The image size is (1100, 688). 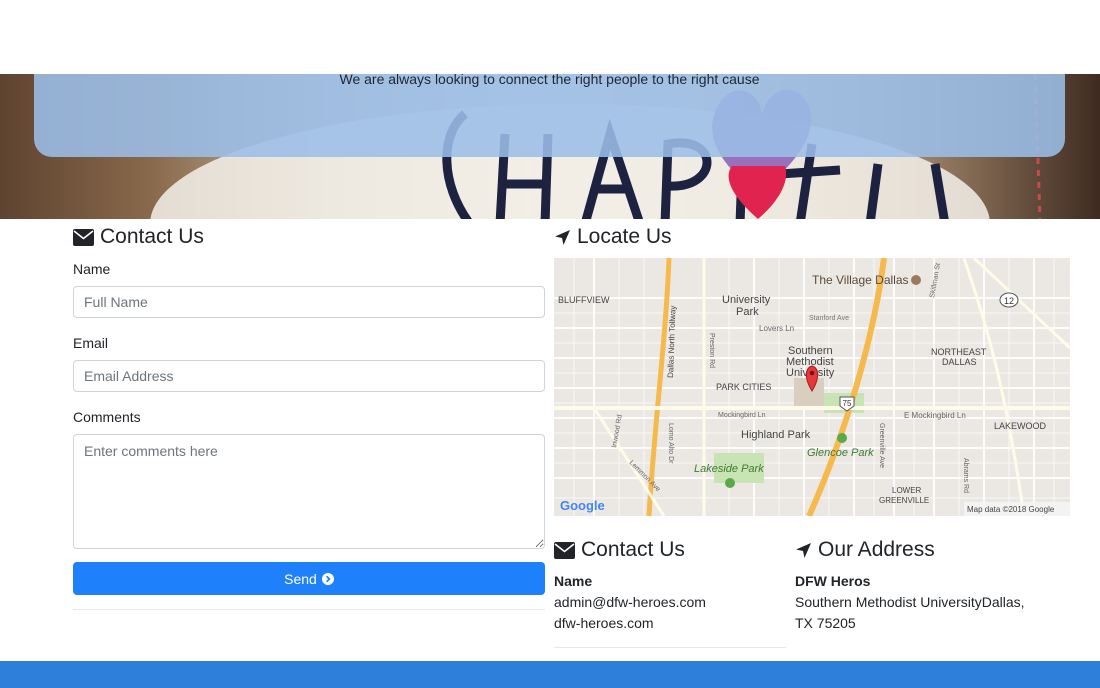 I want to click on contact-info-title: Contact Us, so click(x=619, y=550).